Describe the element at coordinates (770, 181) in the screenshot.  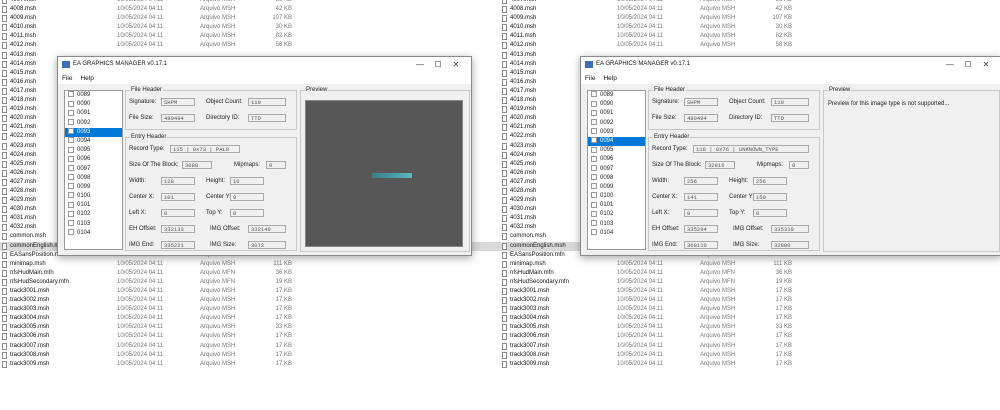
I see `height-field: 256` at that location.